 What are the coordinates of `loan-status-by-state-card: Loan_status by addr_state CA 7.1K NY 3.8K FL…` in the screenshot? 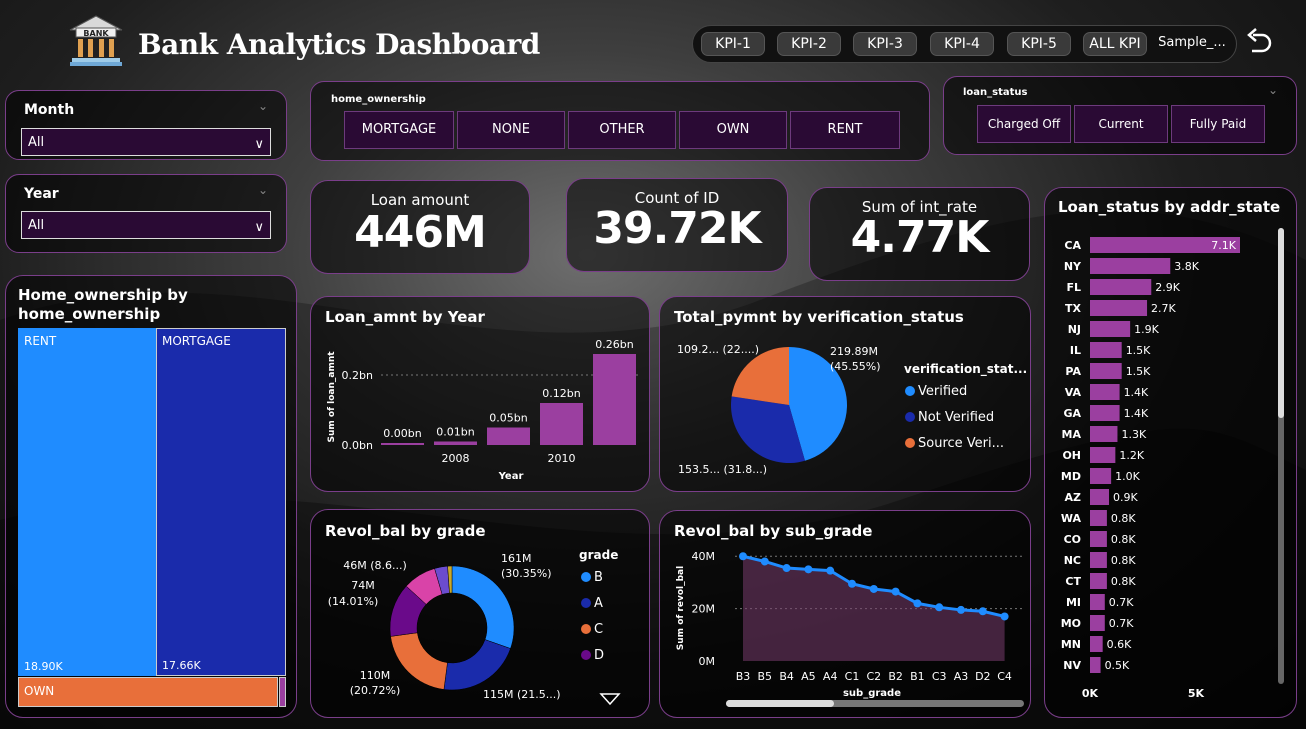 It's located at (1170, 452).